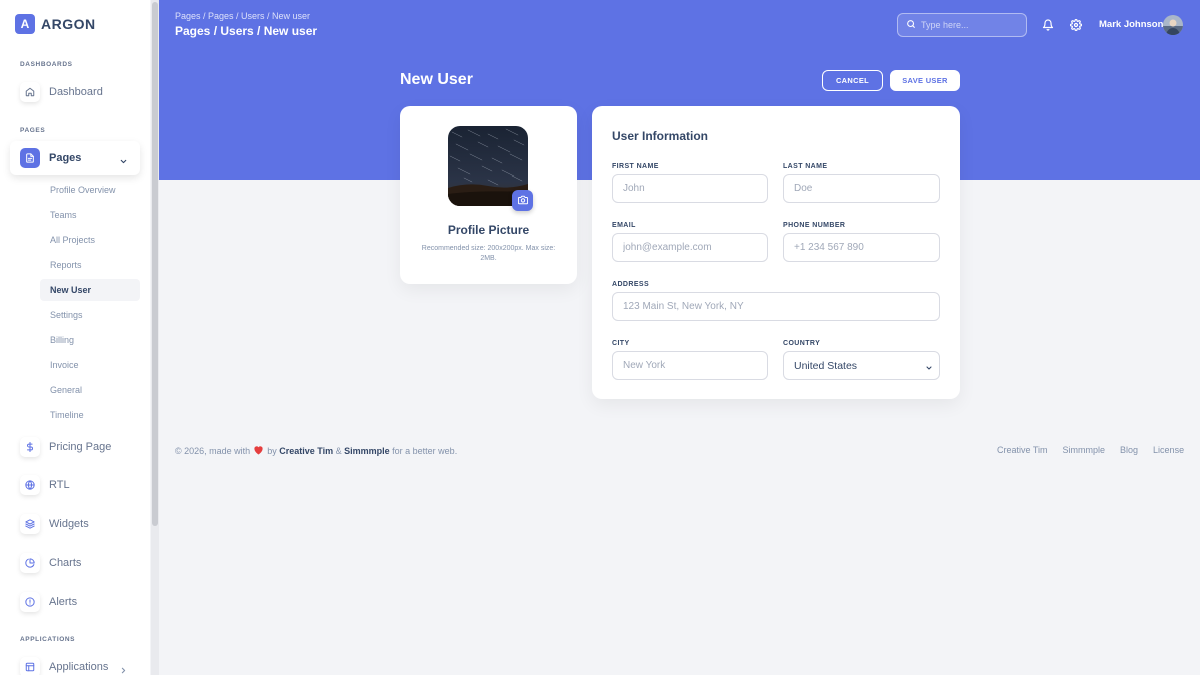 Image resolution: width=1200 pixels, height=675 pixels. Describe the element at coordinates (90, 315) in the screenshot. I see `sidebar-subitem-settings: Settings` at that location.